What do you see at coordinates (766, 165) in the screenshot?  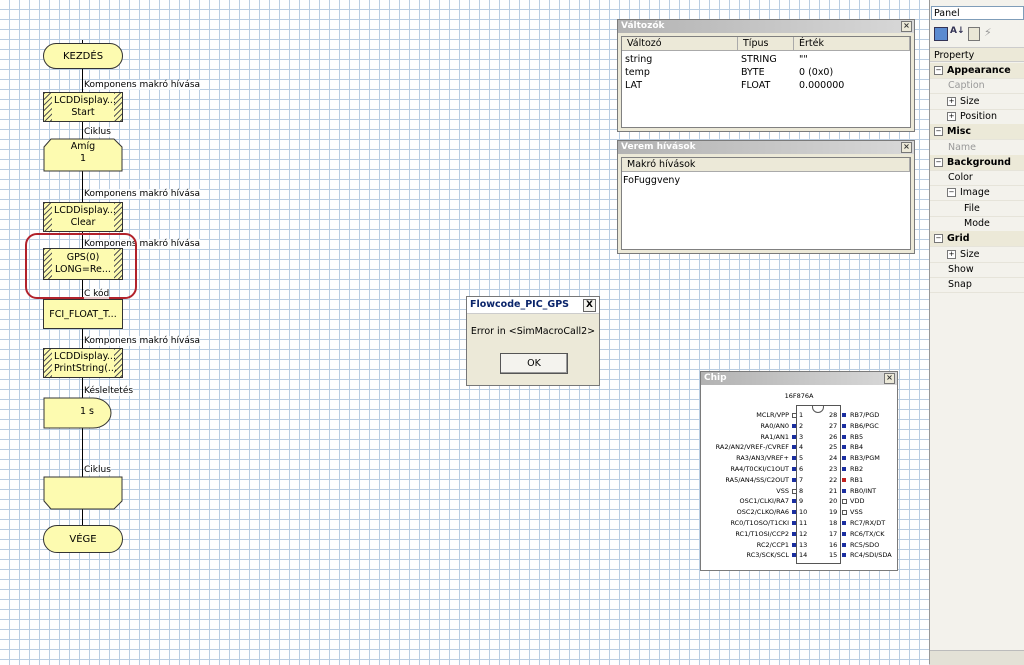 I see `column-header-macro-calls: Makró hívások` at bounding box center [766, 165].